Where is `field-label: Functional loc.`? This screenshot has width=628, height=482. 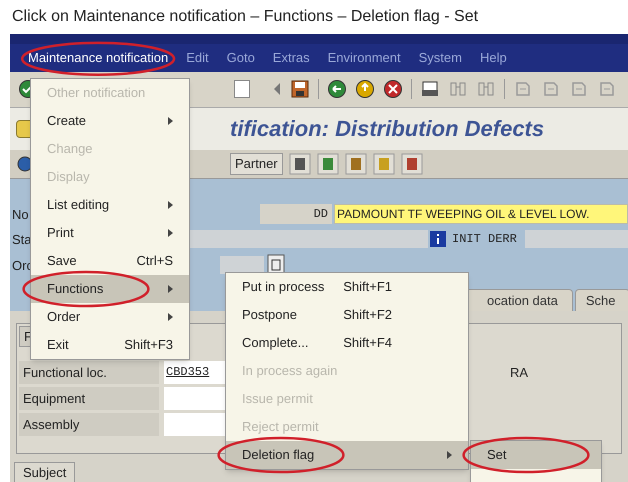
field-label: Functional loc. is located at coordinates (89, 372).